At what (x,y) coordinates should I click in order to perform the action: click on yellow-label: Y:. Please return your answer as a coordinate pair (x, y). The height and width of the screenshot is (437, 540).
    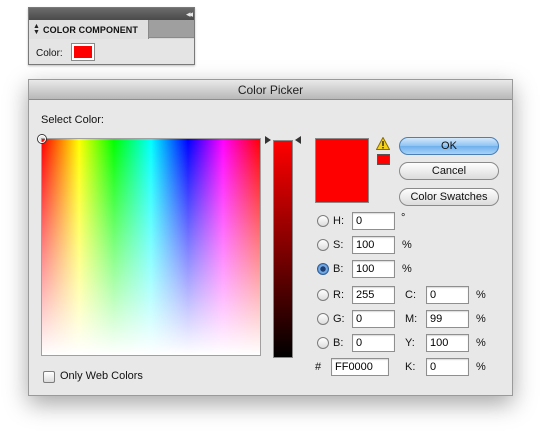
    Looking at the image, I should click on (410, 343).